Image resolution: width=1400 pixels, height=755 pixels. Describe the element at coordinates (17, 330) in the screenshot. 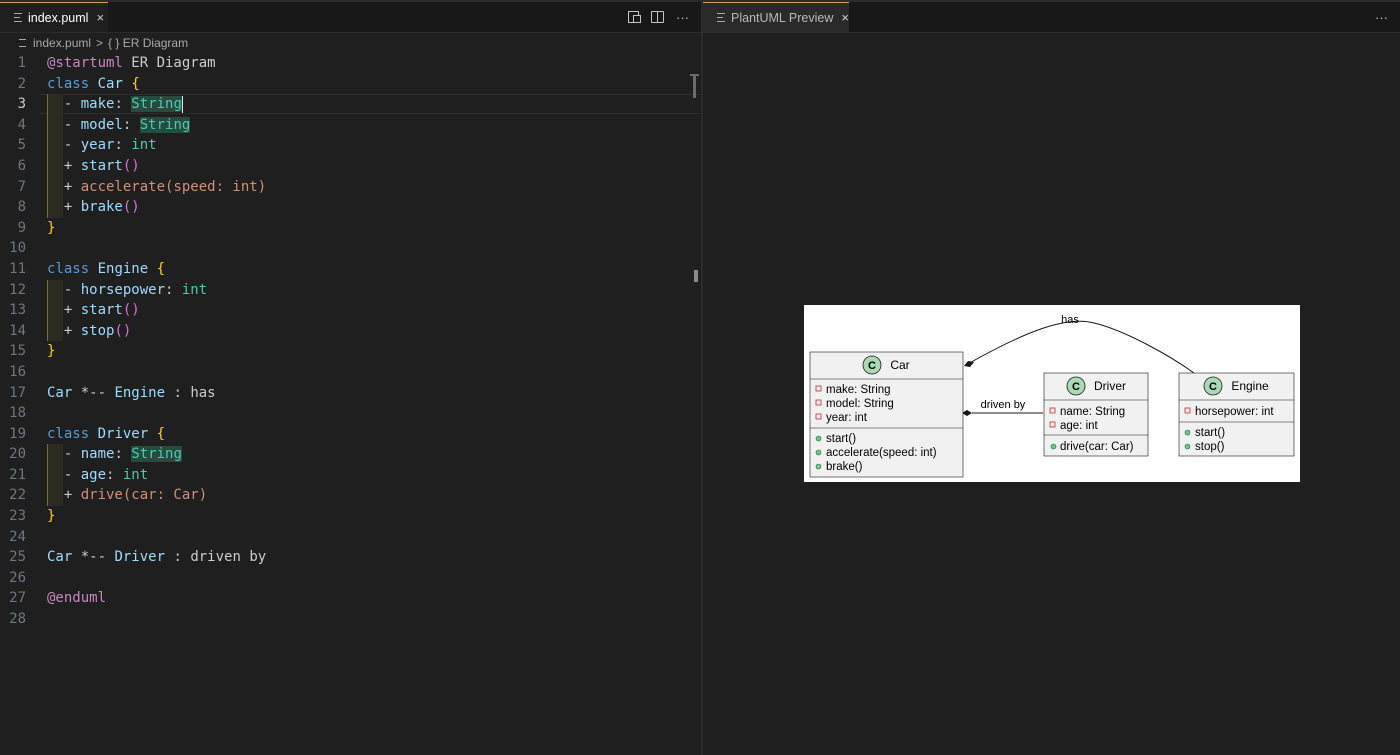

I see `line-number: 14` at that location.